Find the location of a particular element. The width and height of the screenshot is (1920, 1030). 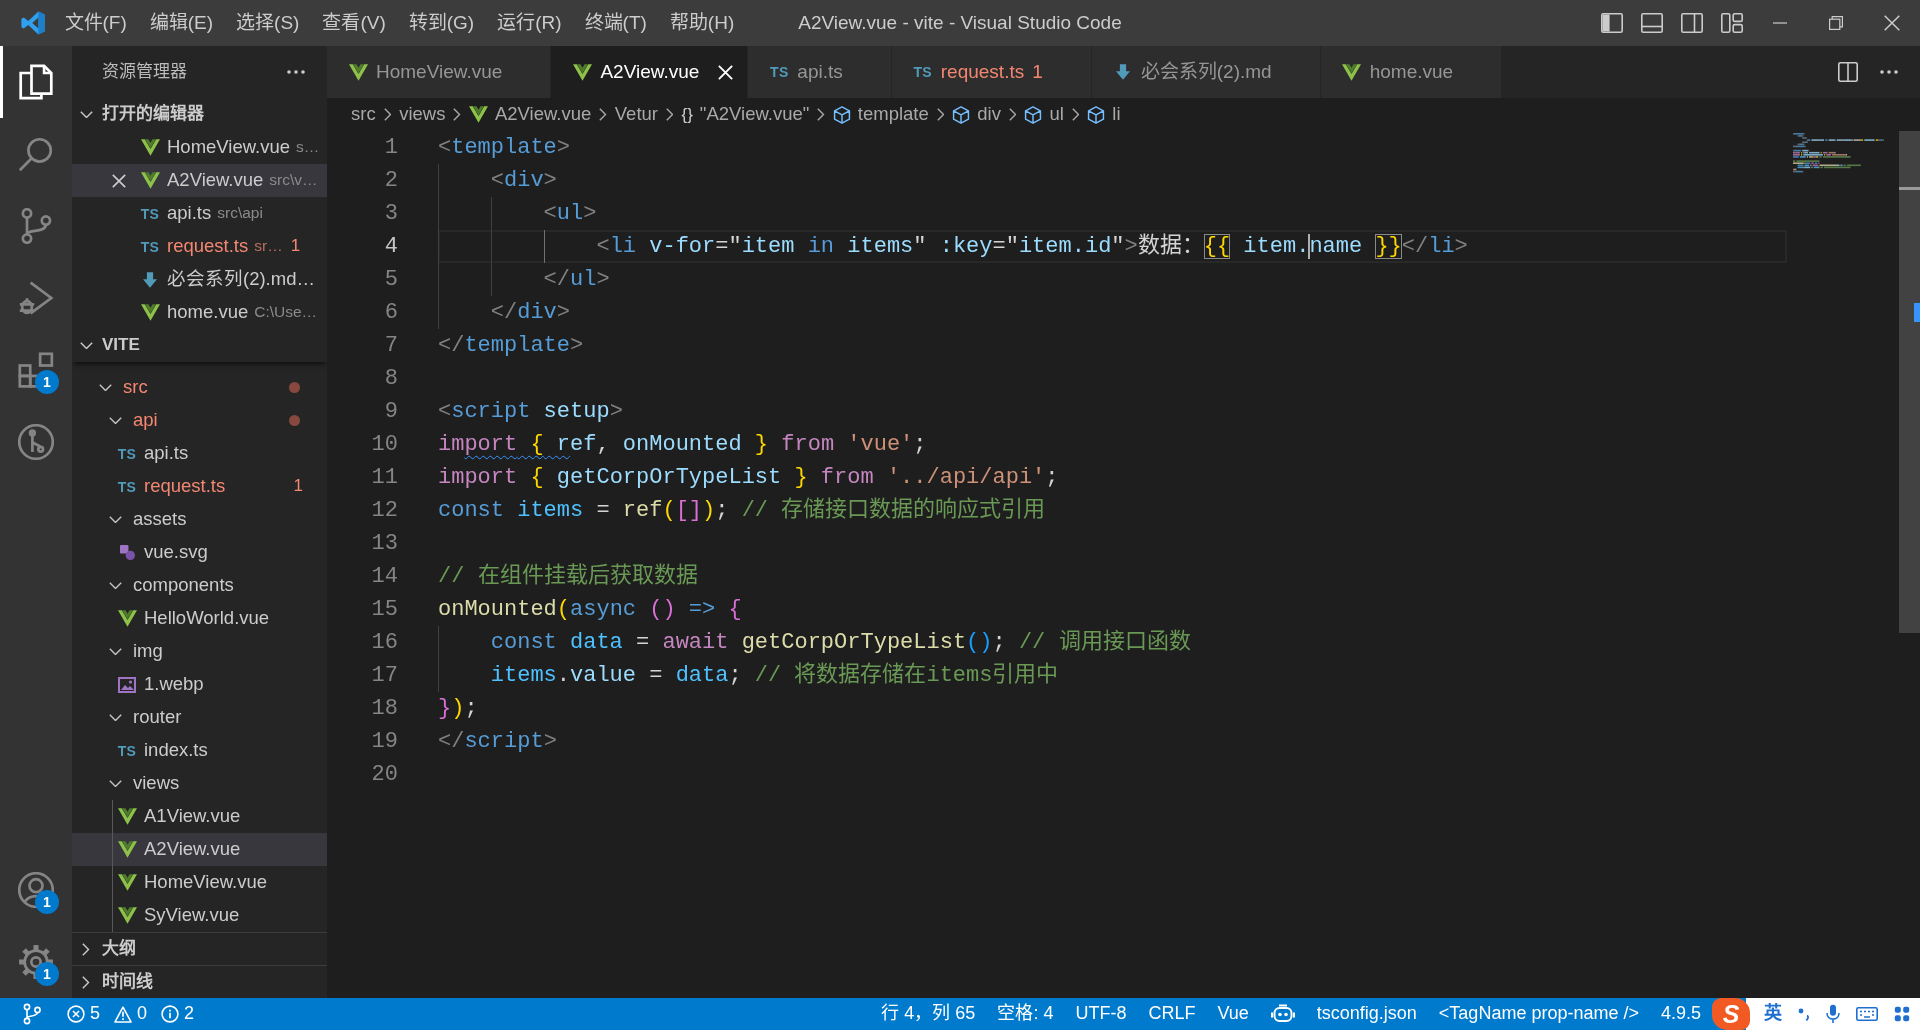

line-number: 20 is located at coordinates (384, 775).